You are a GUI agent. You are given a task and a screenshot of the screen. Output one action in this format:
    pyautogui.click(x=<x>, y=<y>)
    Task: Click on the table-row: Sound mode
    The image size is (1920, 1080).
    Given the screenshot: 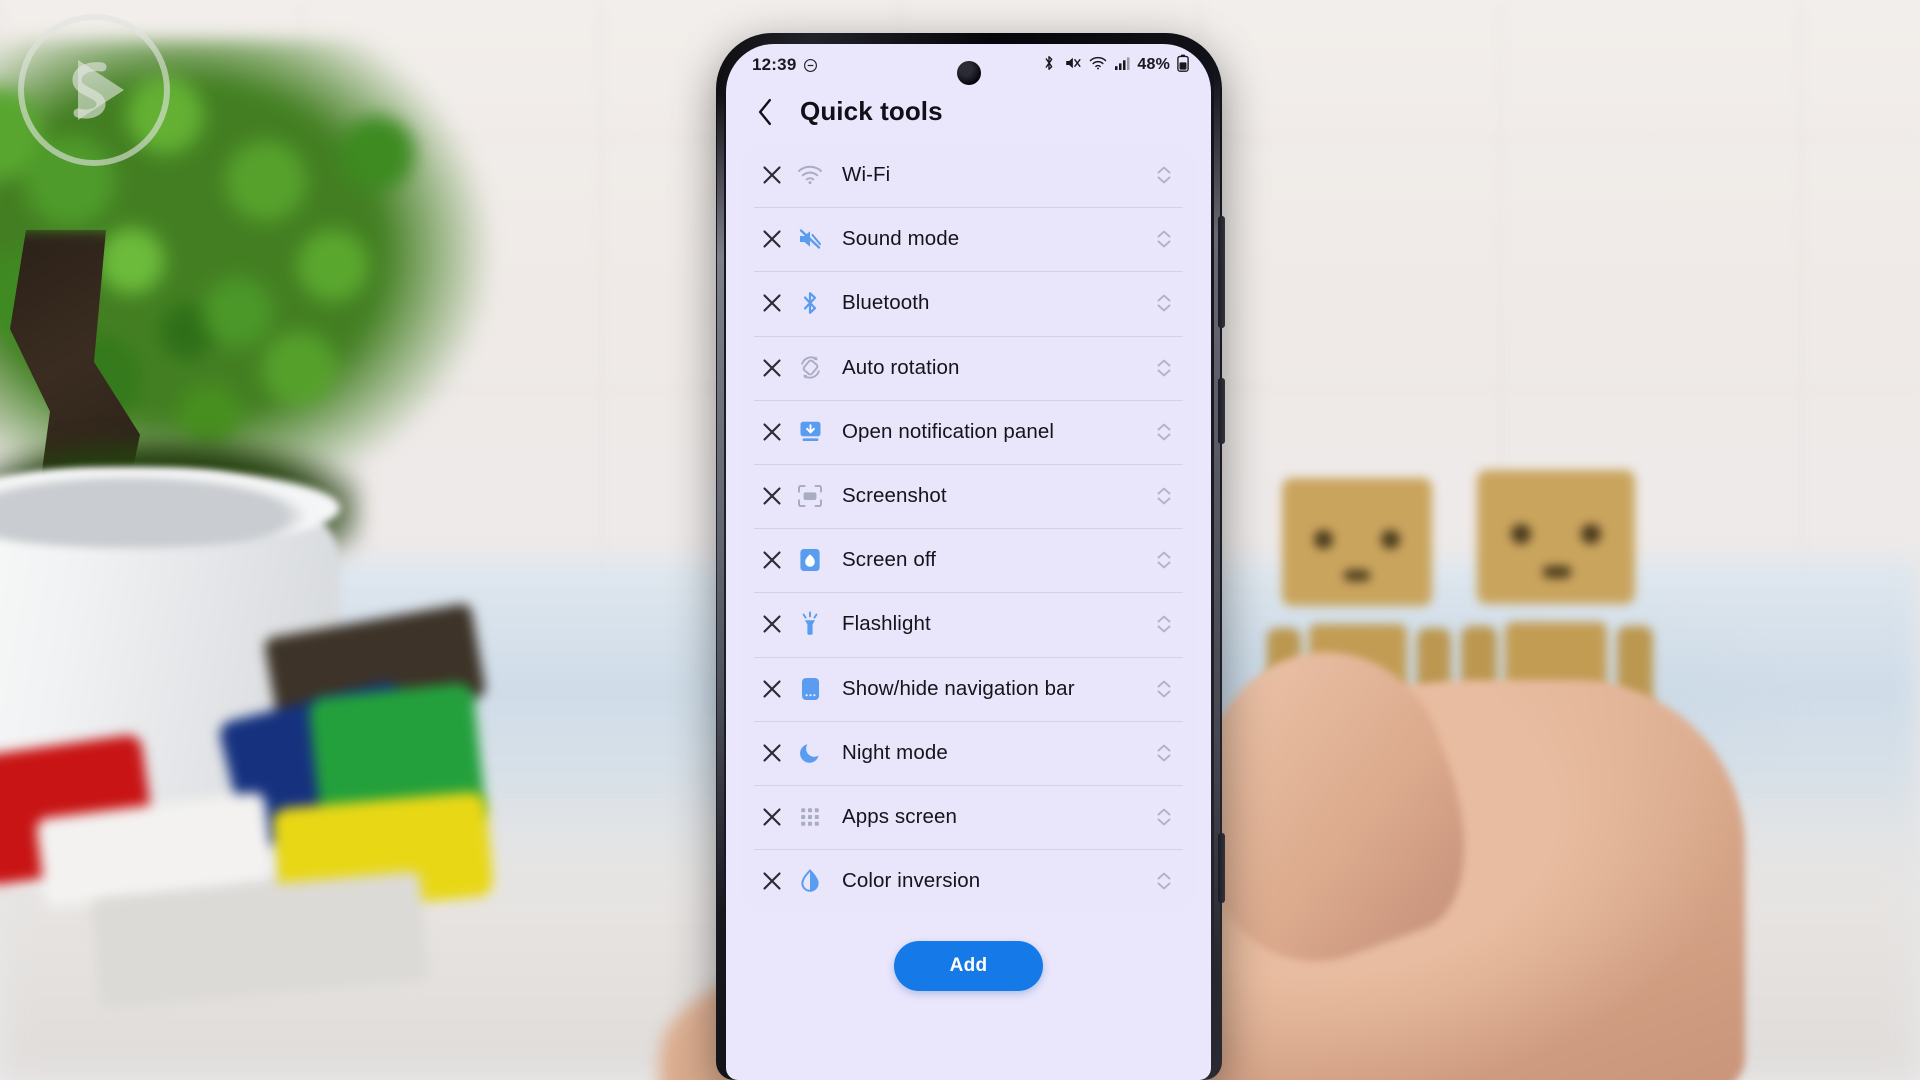 What is the action you would take?
    pyautogui.click(x=968, y=239)
    